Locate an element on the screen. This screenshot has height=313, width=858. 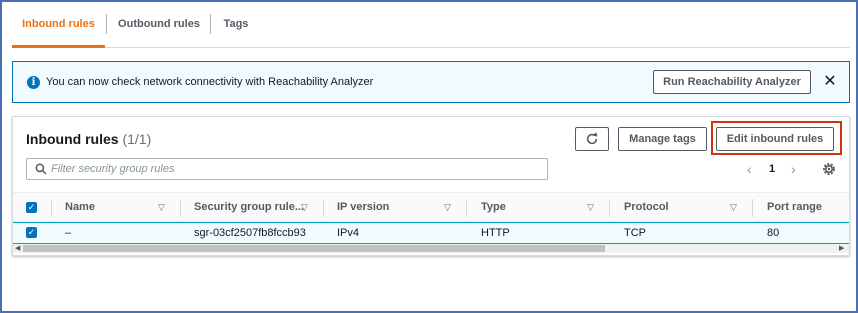
column-header-port-range: Port range is located at coordinates (794, 207).